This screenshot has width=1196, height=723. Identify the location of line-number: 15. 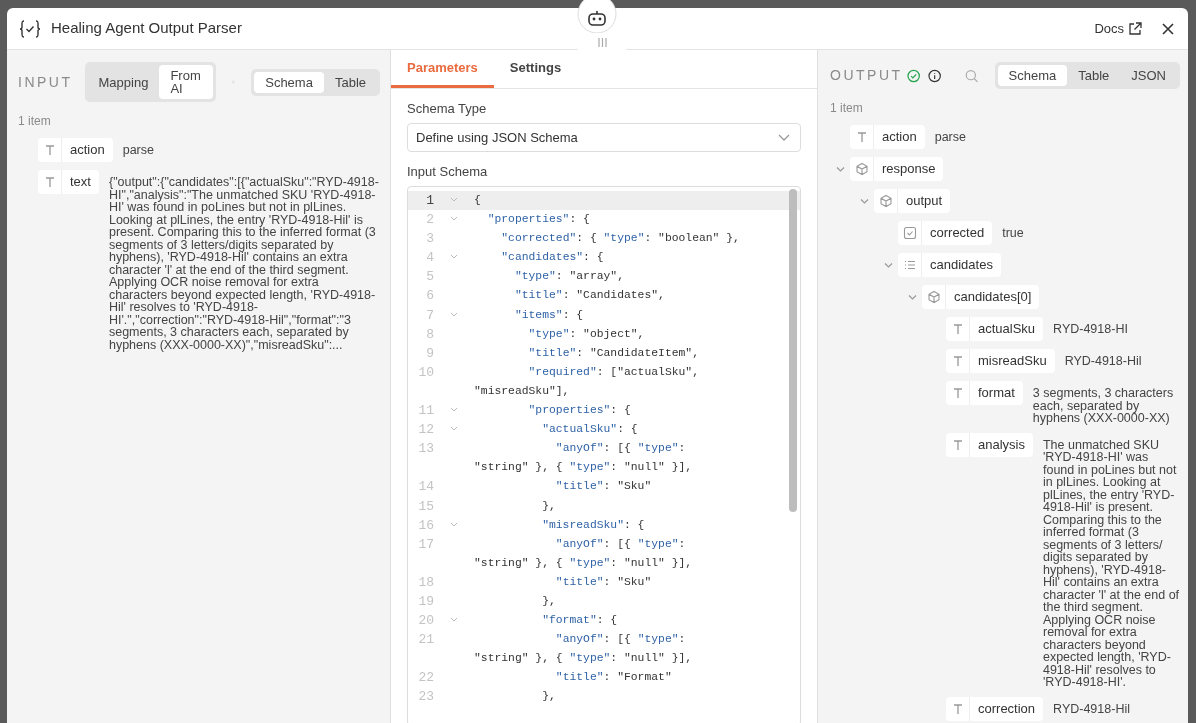
(425, 506).